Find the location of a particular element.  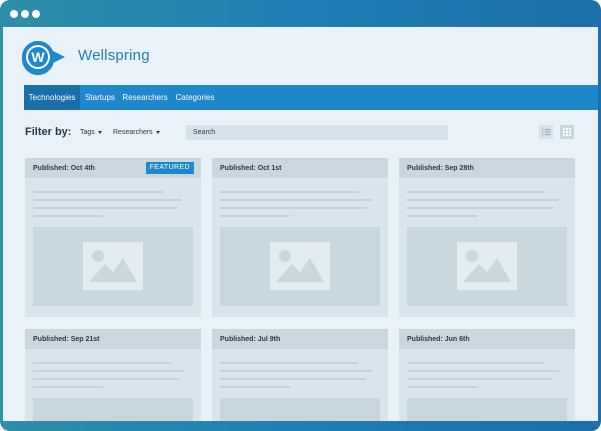

grid-icon is located at coordinates (567, 132).